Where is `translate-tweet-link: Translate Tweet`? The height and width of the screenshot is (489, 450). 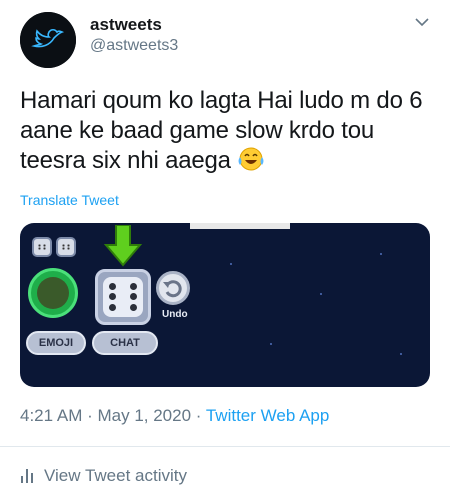
translate-tweet-link: Translate Tweet is located at coordinates (69, 200).